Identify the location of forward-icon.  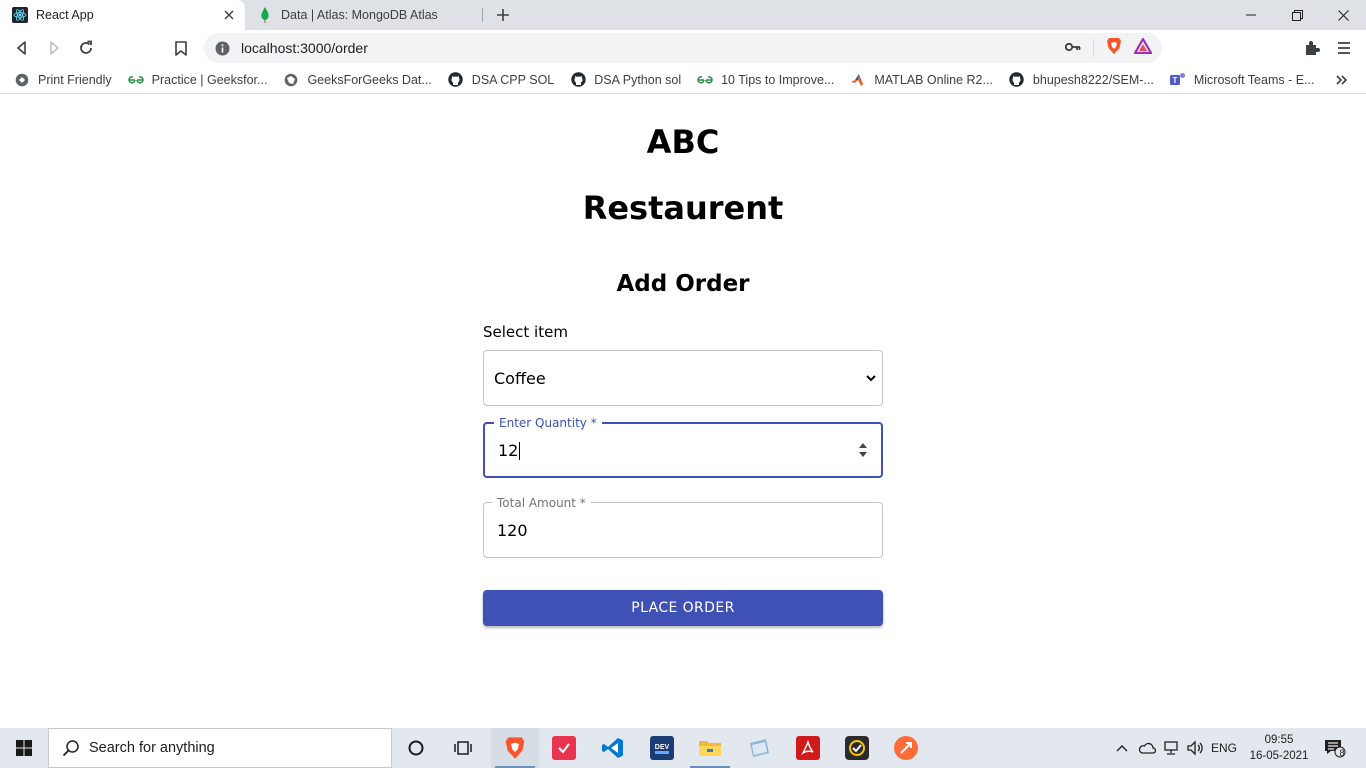
(54, 48).